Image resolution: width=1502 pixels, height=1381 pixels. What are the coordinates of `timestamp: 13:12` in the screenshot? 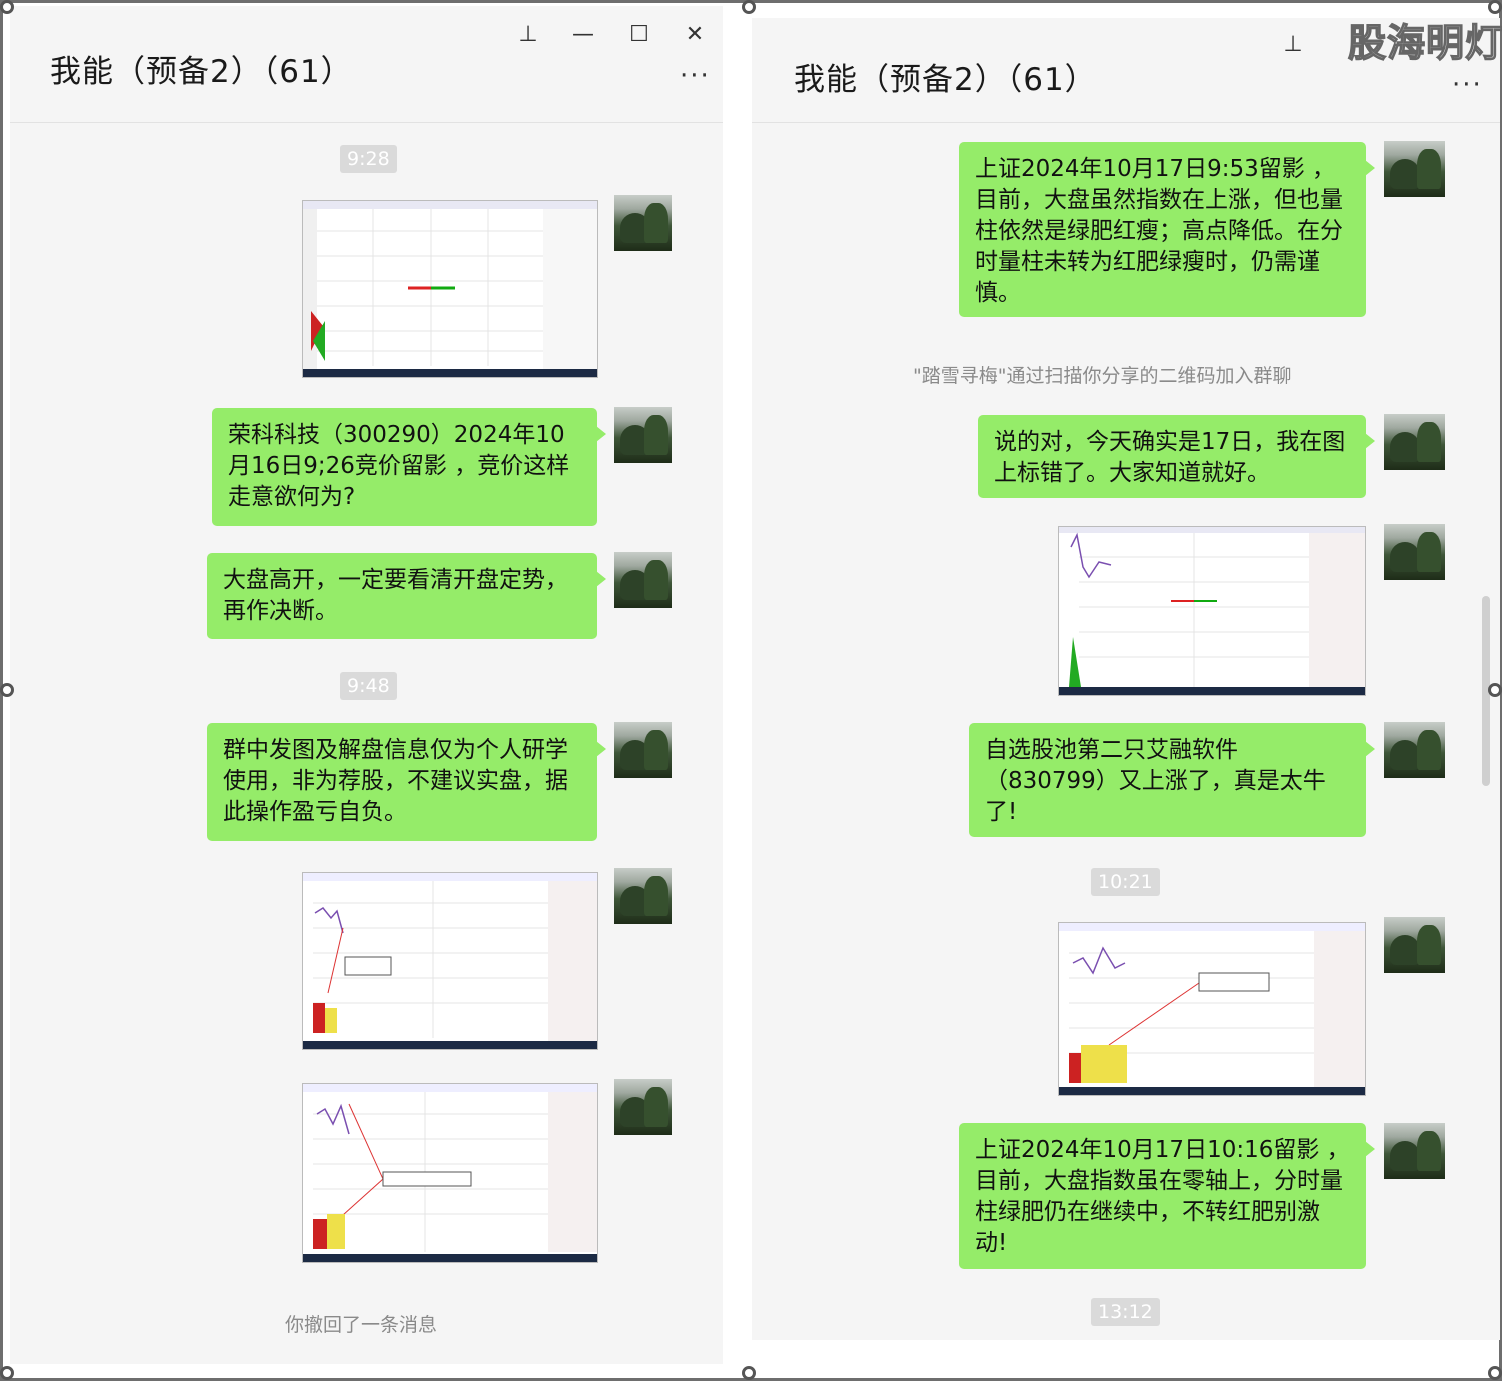 It's located at (1125, 1312).